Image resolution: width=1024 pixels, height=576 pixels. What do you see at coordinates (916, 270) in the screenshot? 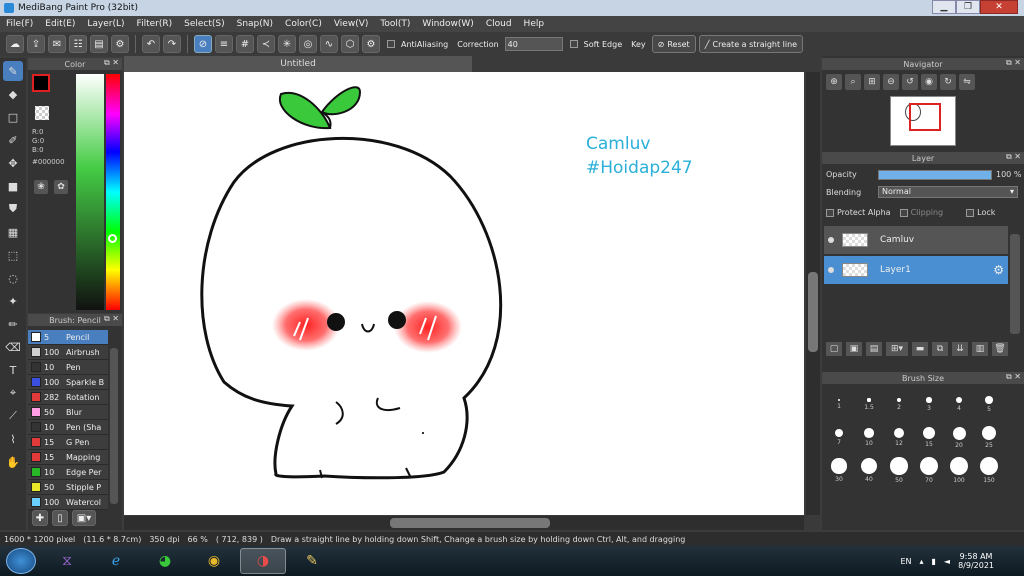
I see `layer-row-layer1: Layer1 ⚙` at bounding box center [916, 270].